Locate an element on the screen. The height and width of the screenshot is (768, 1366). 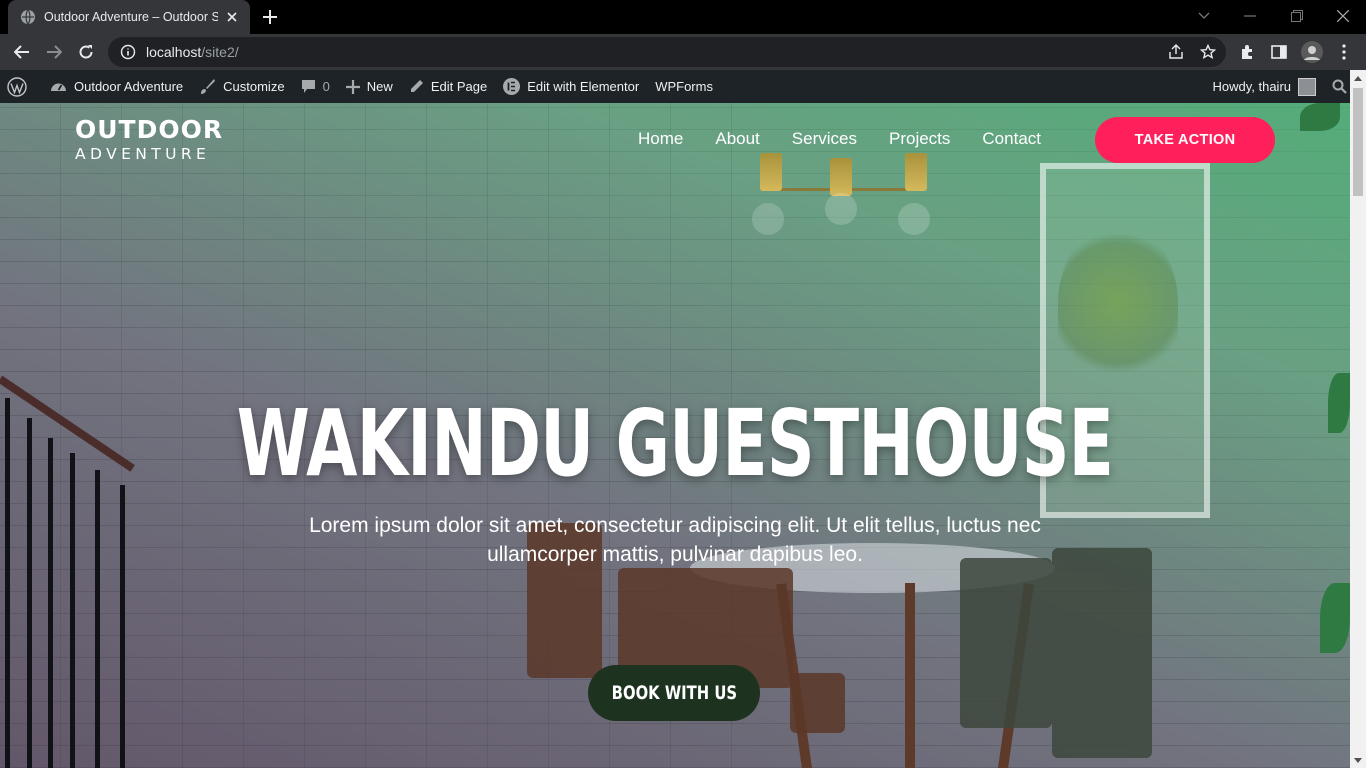
admin-comments: 0 is located at coordinates (315, 86).